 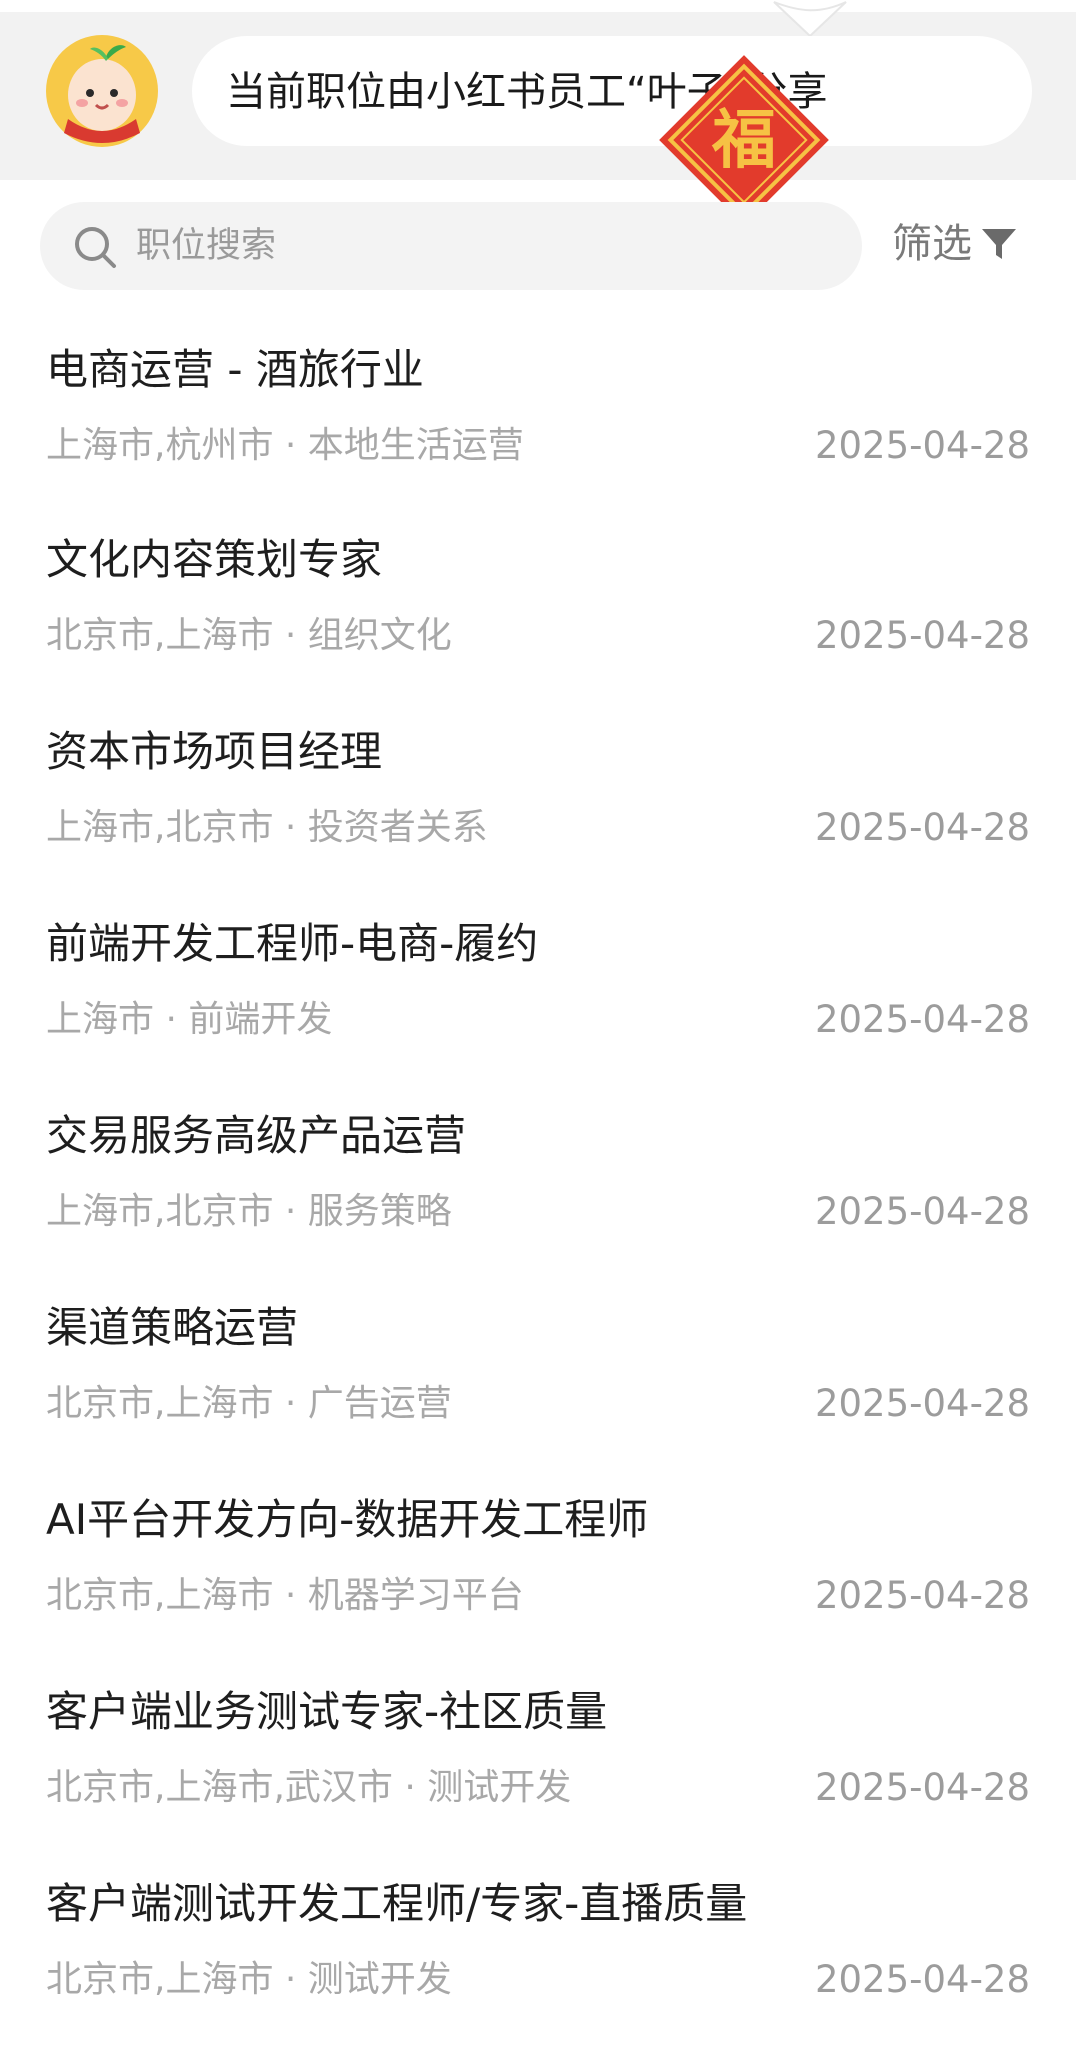 I want to click on job-list-item: 资本市场项目经理 上海市,北京市 · 投资者关系 2025-04-28, so click(x=538, y=817).